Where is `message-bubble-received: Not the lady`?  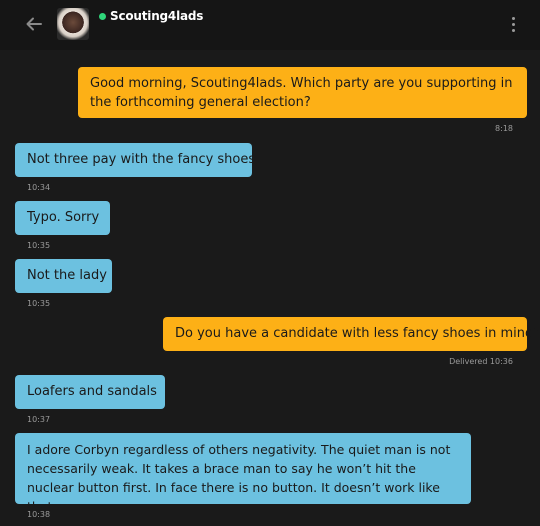
message-bubble-received: Not the lady is located at coordinates (63, 276).